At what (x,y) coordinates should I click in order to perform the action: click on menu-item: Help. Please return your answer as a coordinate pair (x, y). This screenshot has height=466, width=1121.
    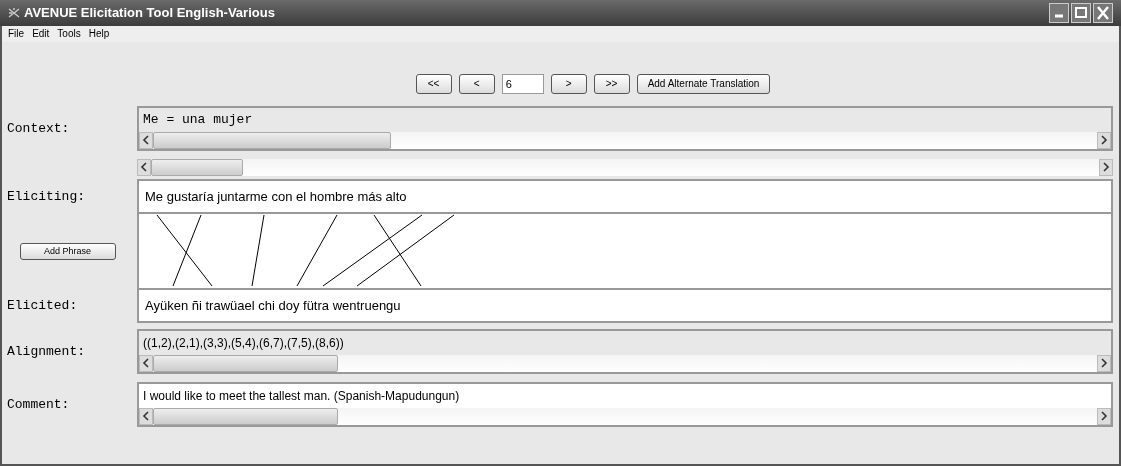
    Looking at the image, I should click on (99, 34).